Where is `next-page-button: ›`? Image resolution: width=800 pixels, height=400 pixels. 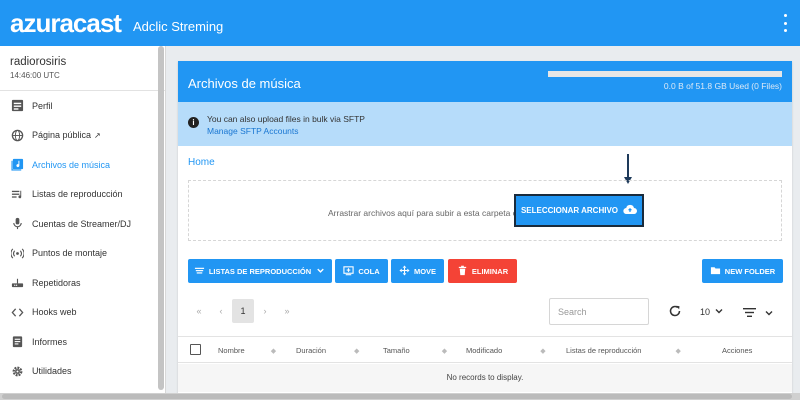 next-page-button: › is located at coordinates (265, 311).